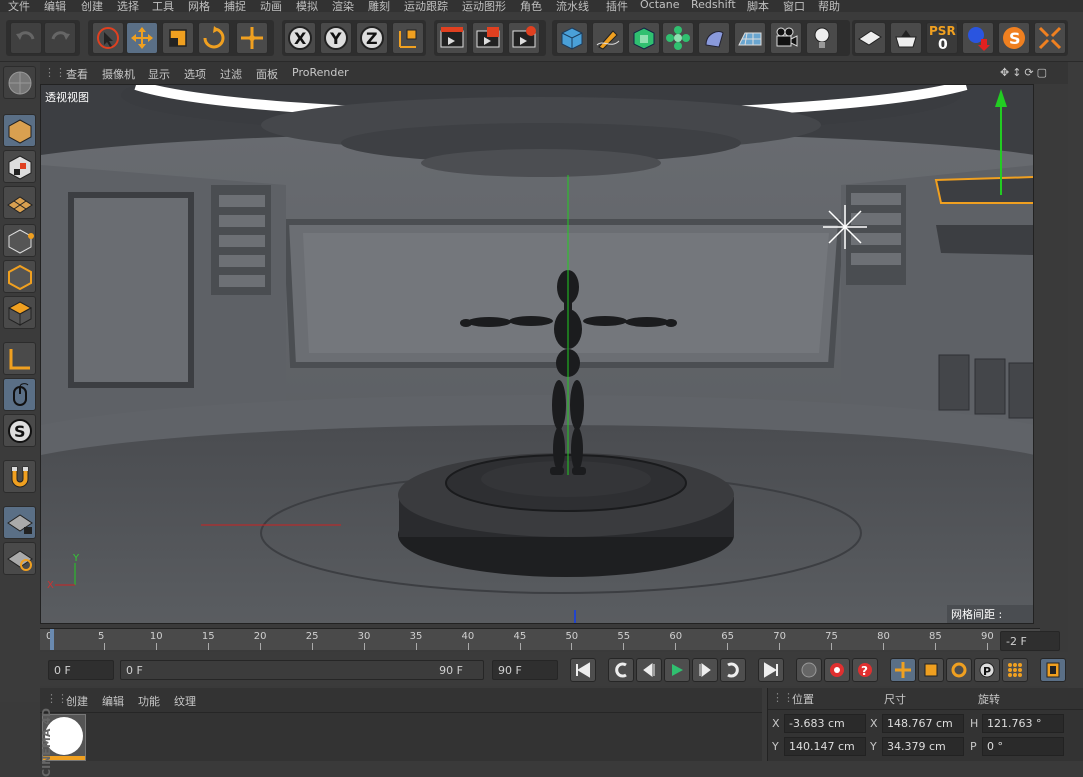  Describe the element at coordinates (713, 5) in the screenshot. I see `menu-item: Redshift` at that location.